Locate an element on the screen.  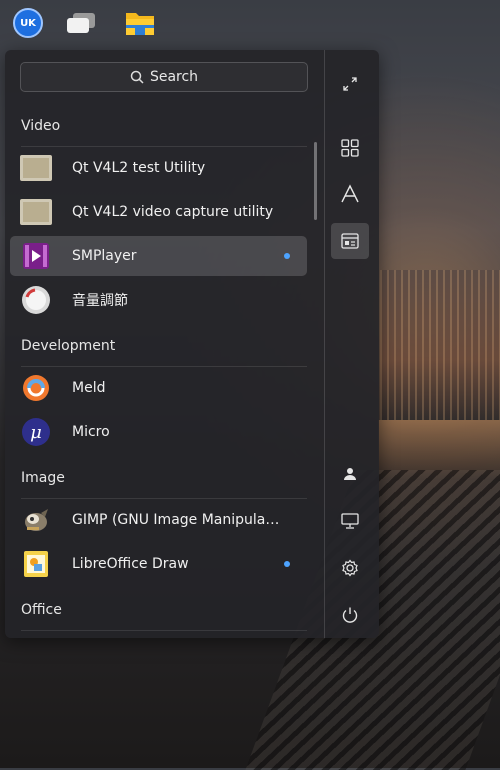
letter-view-icon is located at coordinates (350, 193).